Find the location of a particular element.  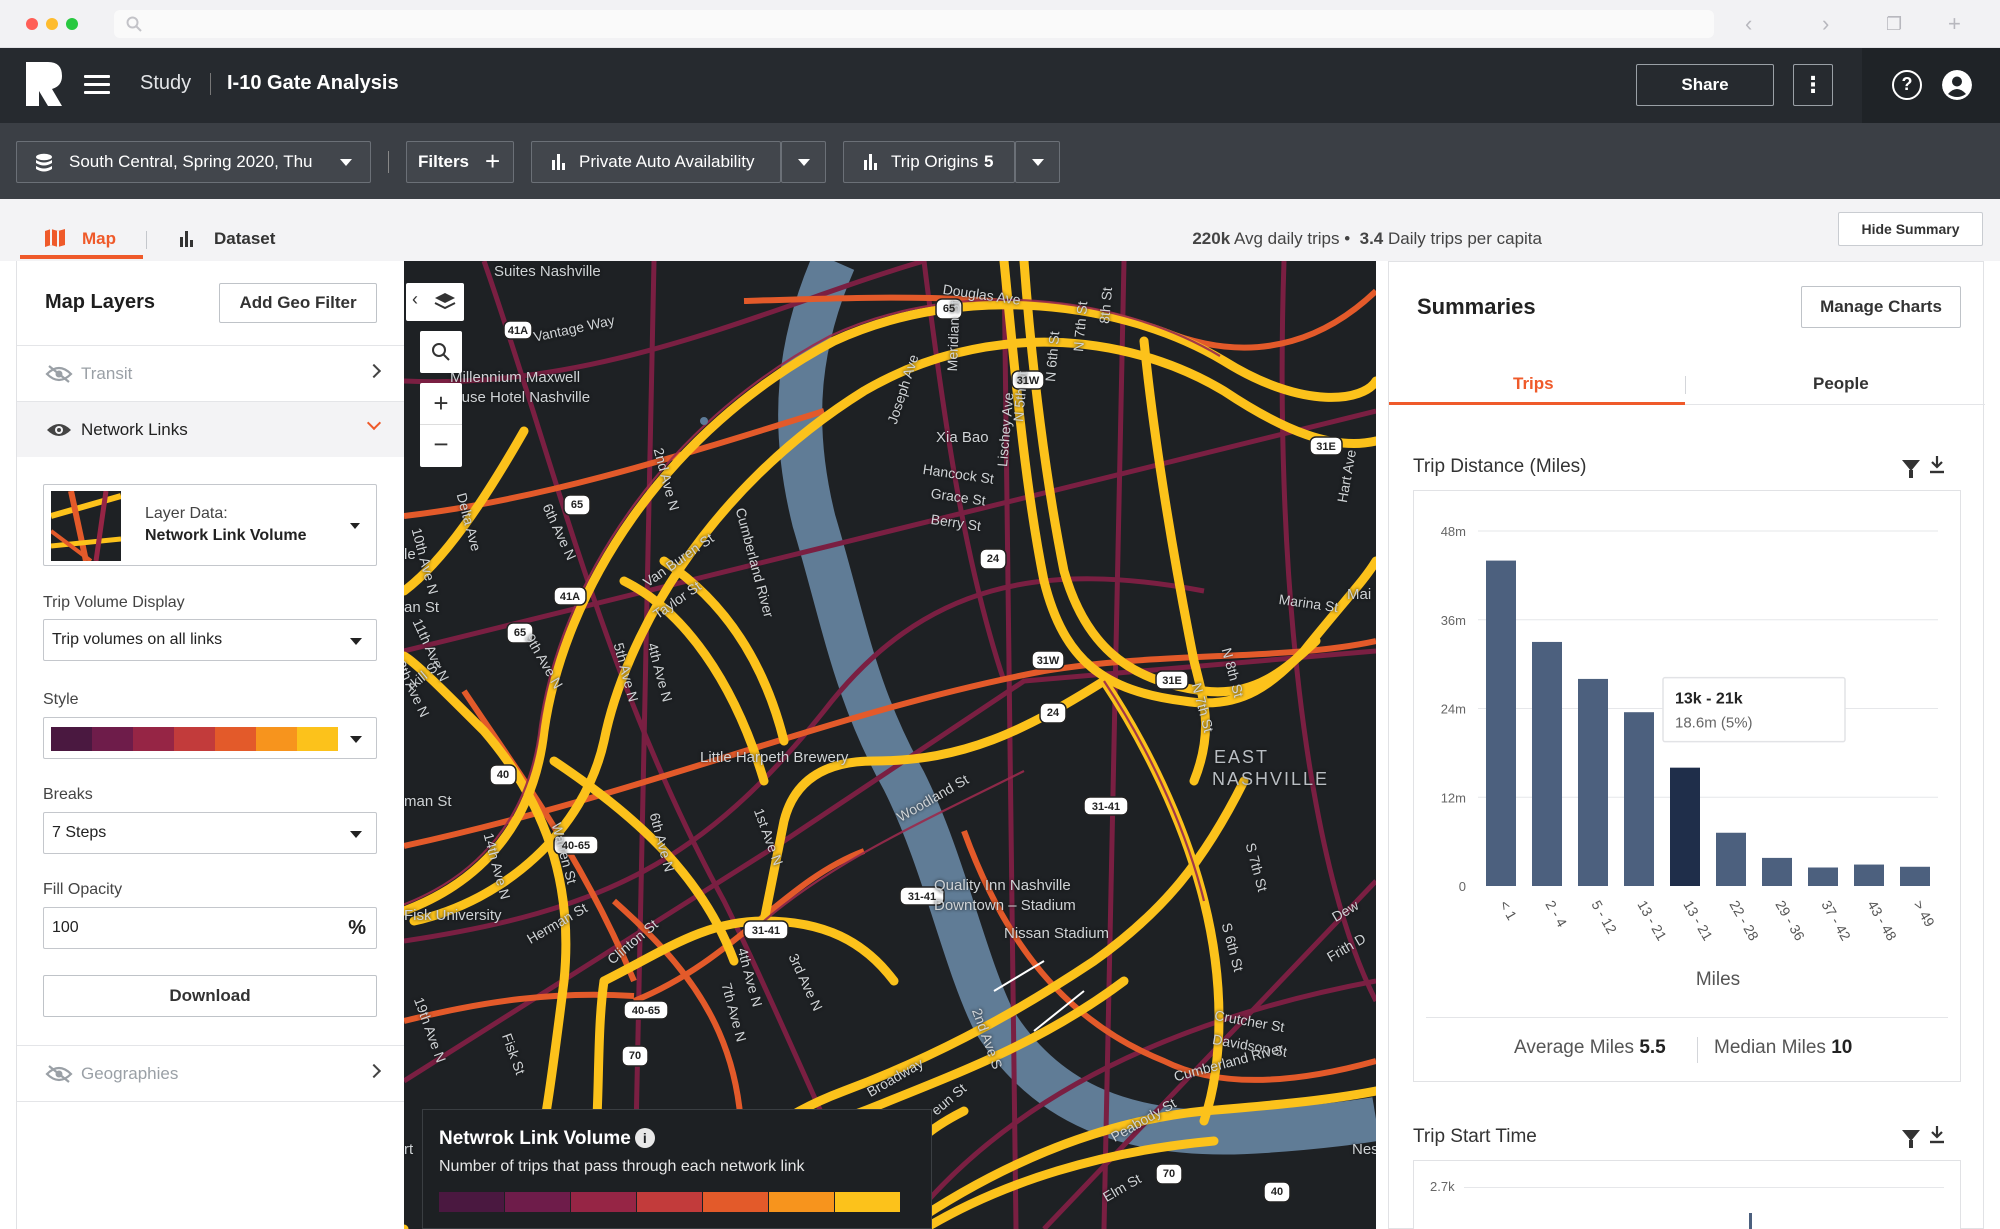

trip-origins-dropdown-button is located at coordinates (1037, 162).